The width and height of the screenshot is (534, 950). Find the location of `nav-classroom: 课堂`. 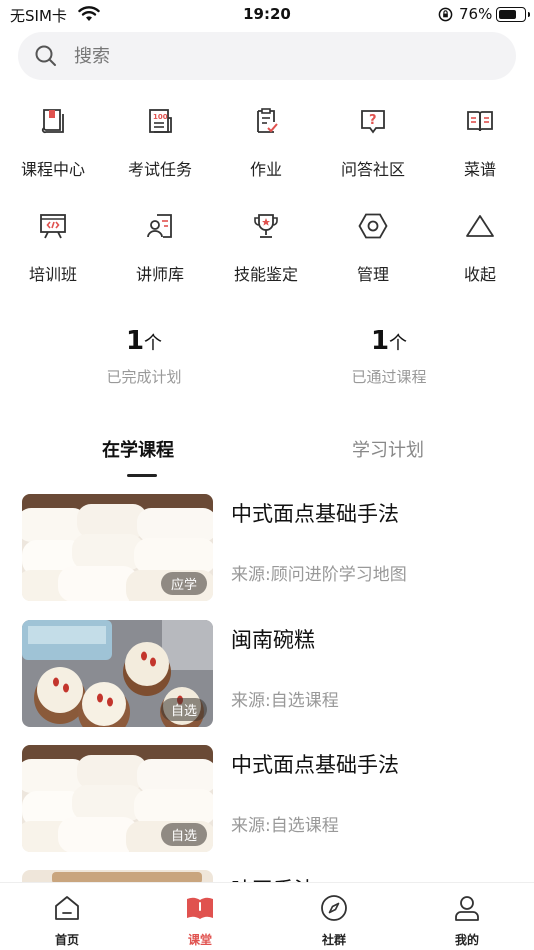

nav-classroom: 课堂 is located at coordinates (200, 916).